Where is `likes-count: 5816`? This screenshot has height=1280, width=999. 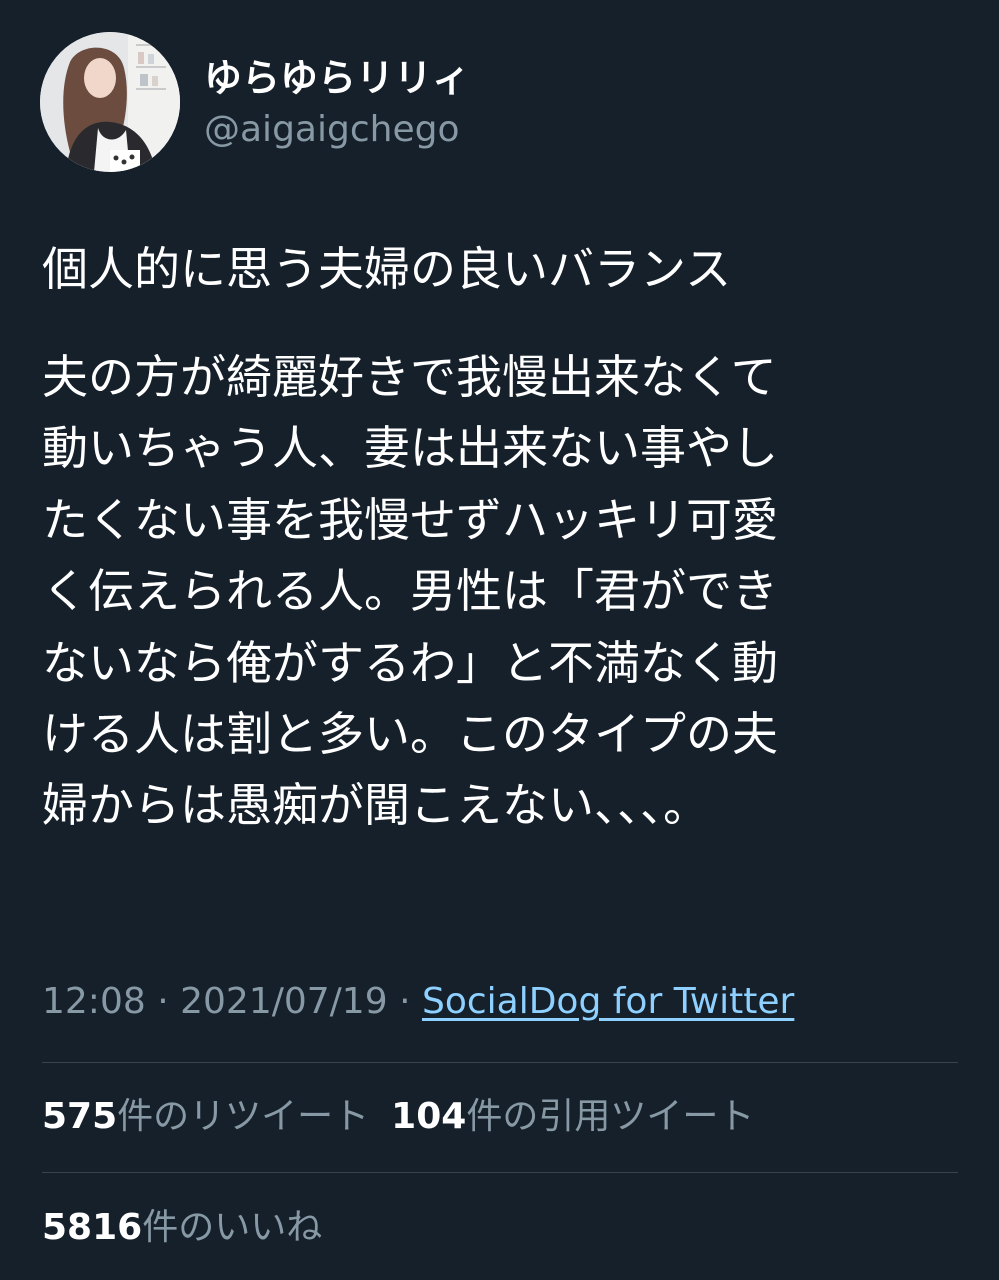 likes-count: 5816 is located at coordinates (92, 1227).